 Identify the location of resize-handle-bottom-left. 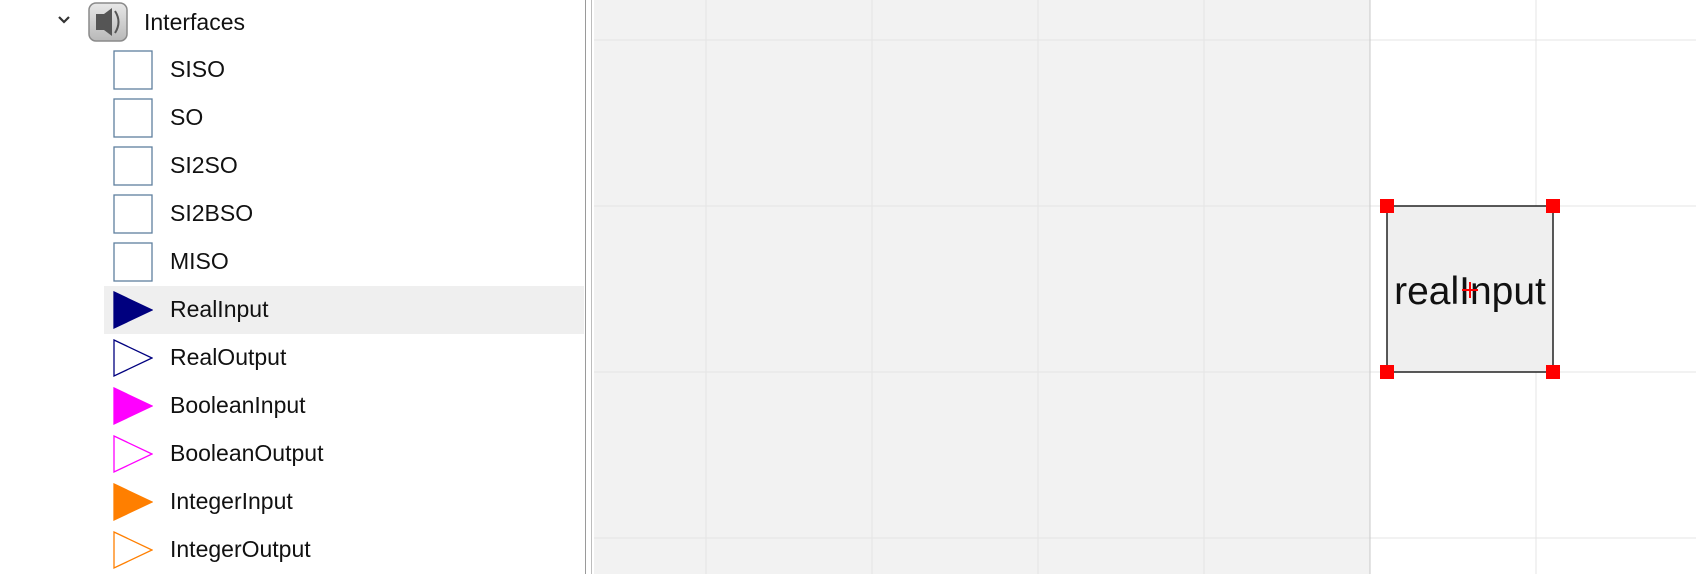
(1387, 372).